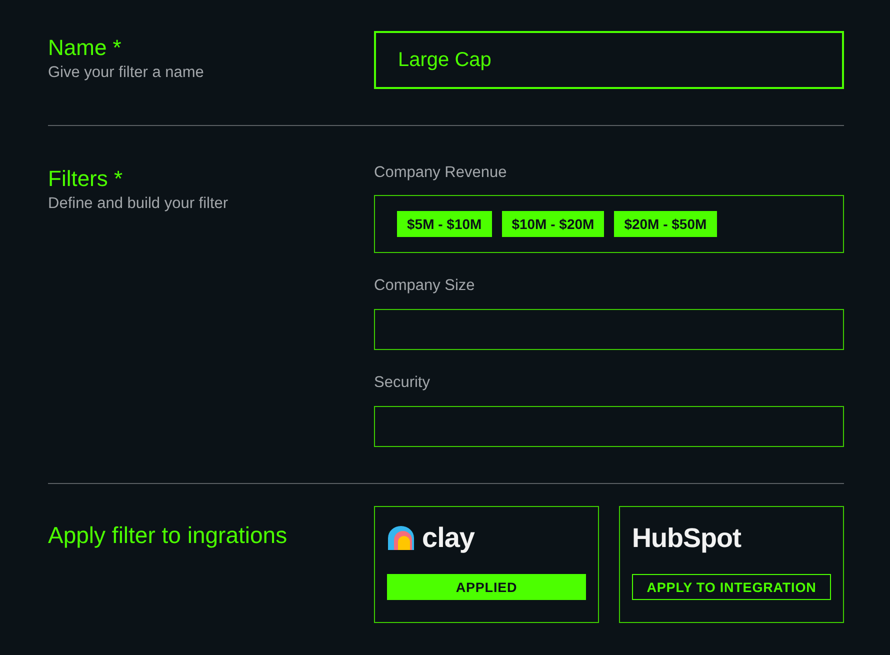  Describe the element at coordinates (686, 538) in the screenshot. I see `logo-text: HubSpot` at that location.